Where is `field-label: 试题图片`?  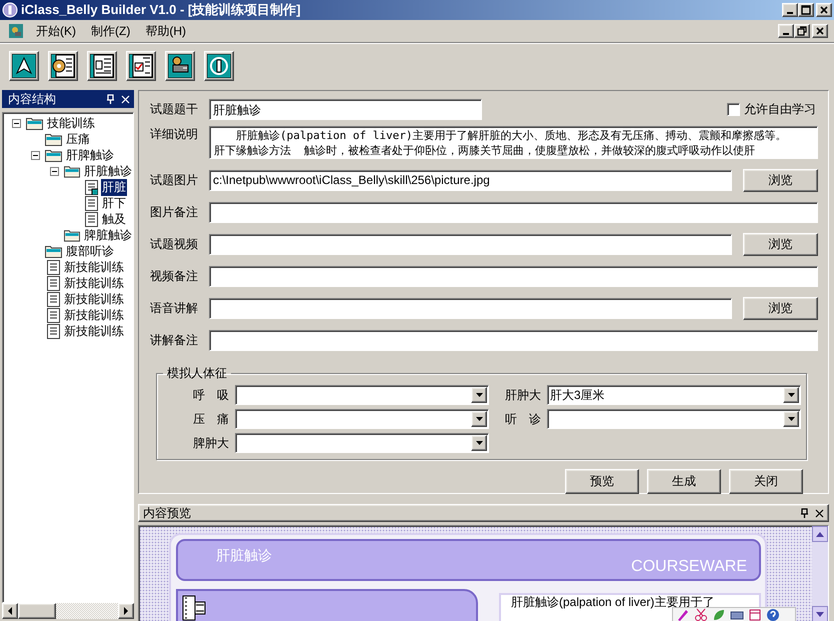
field-label: 试题图片 is located at coordinates (174, 180).